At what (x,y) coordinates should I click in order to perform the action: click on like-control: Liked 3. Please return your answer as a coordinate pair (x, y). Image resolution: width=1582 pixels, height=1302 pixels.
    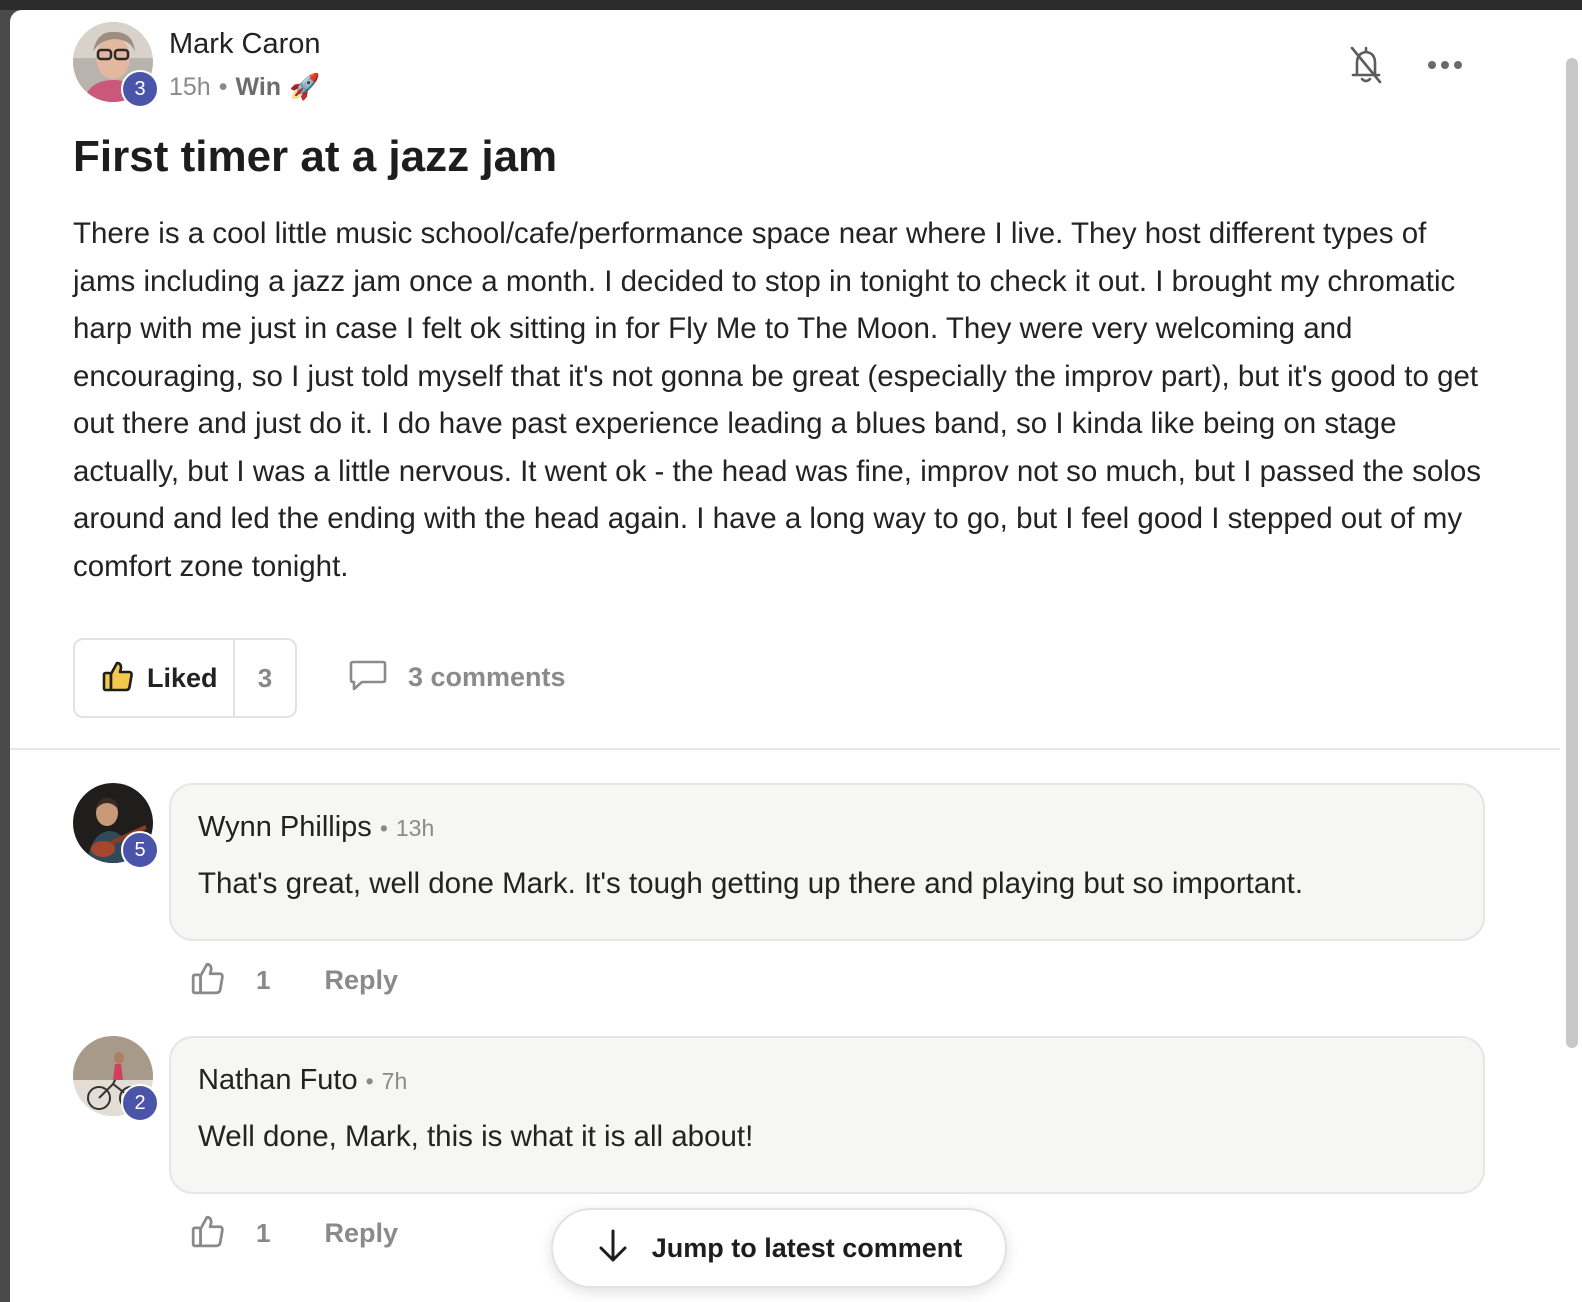
    Looking at the image, I should click on (185, 678).